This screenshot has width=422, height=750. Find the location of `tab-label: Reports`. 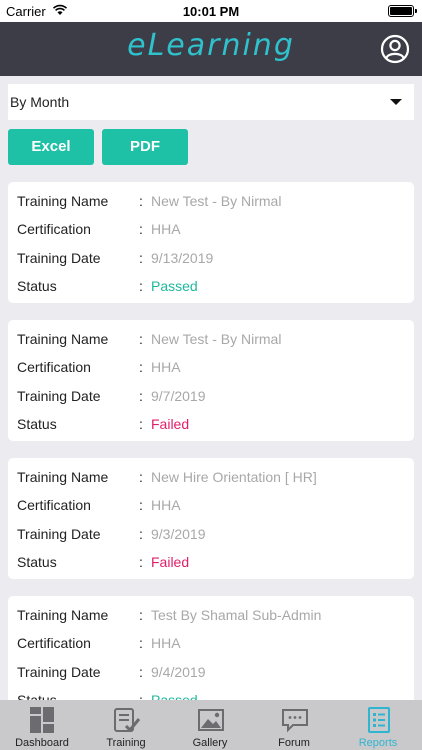

tab-label: Reports is located at coordinates (378, 743).